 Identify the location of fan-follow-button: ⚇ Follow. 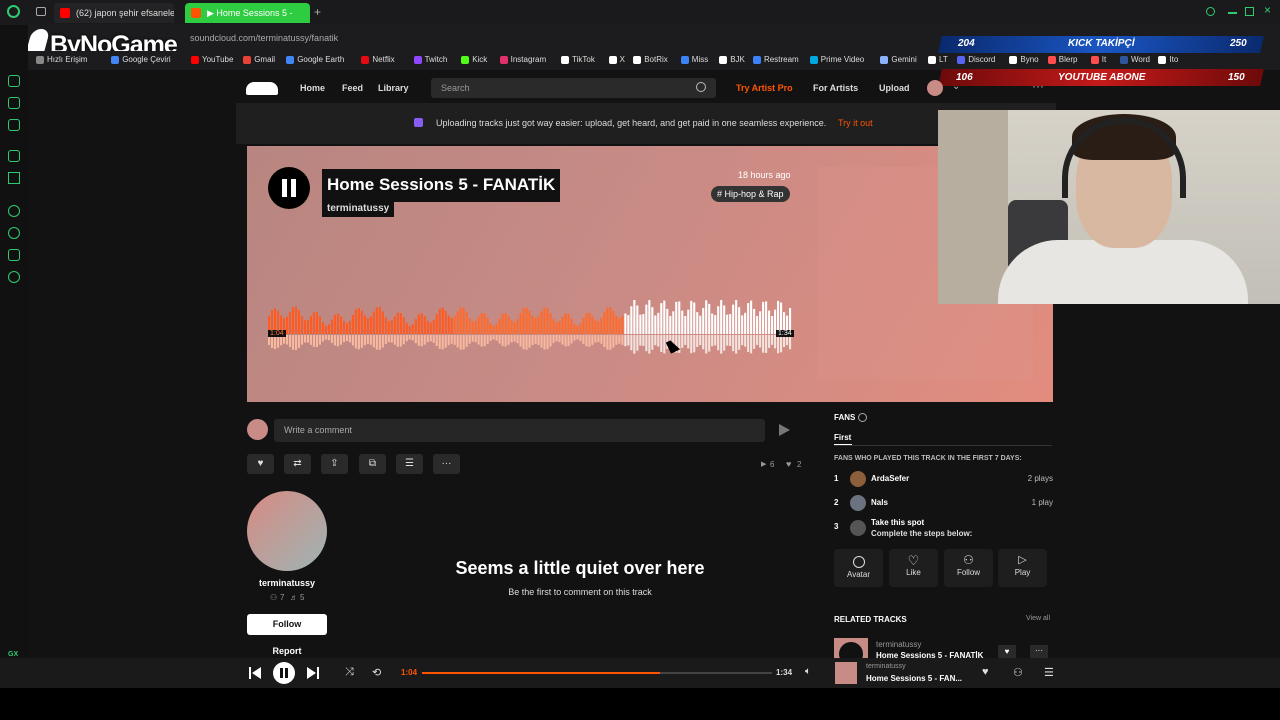
(968, 568).